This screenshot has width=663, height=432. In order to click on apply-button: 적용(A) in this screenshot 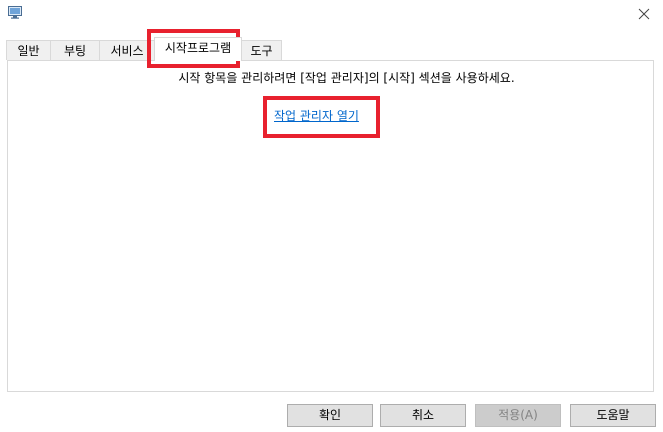, I will do `click(518, 415)`.